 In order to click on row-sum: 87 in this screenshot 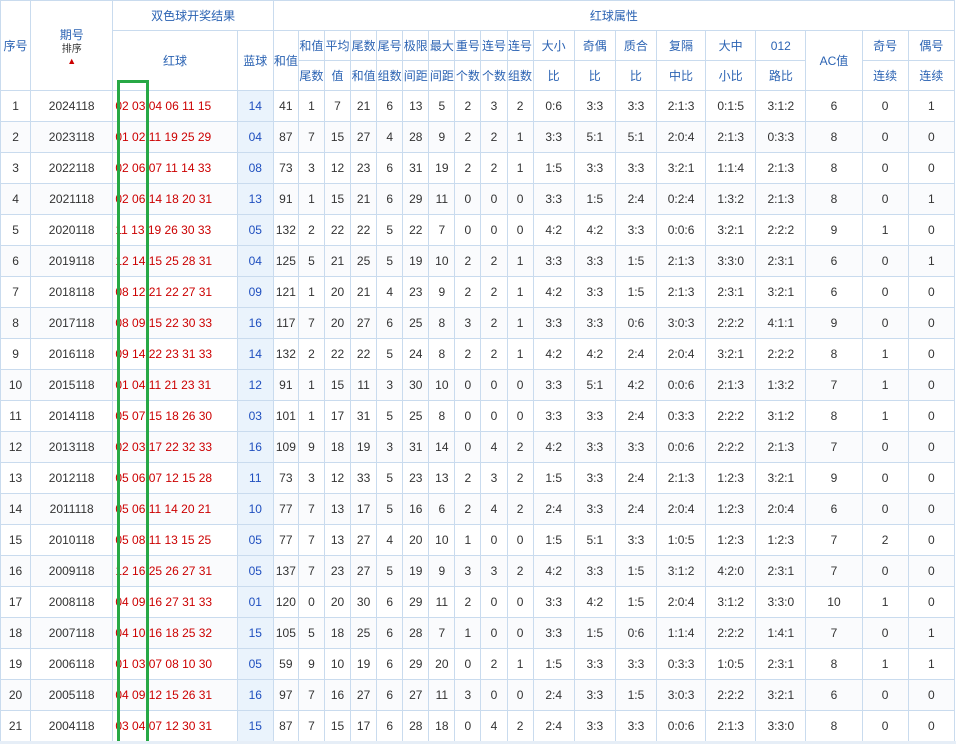, I will do `click(285, 726)`.